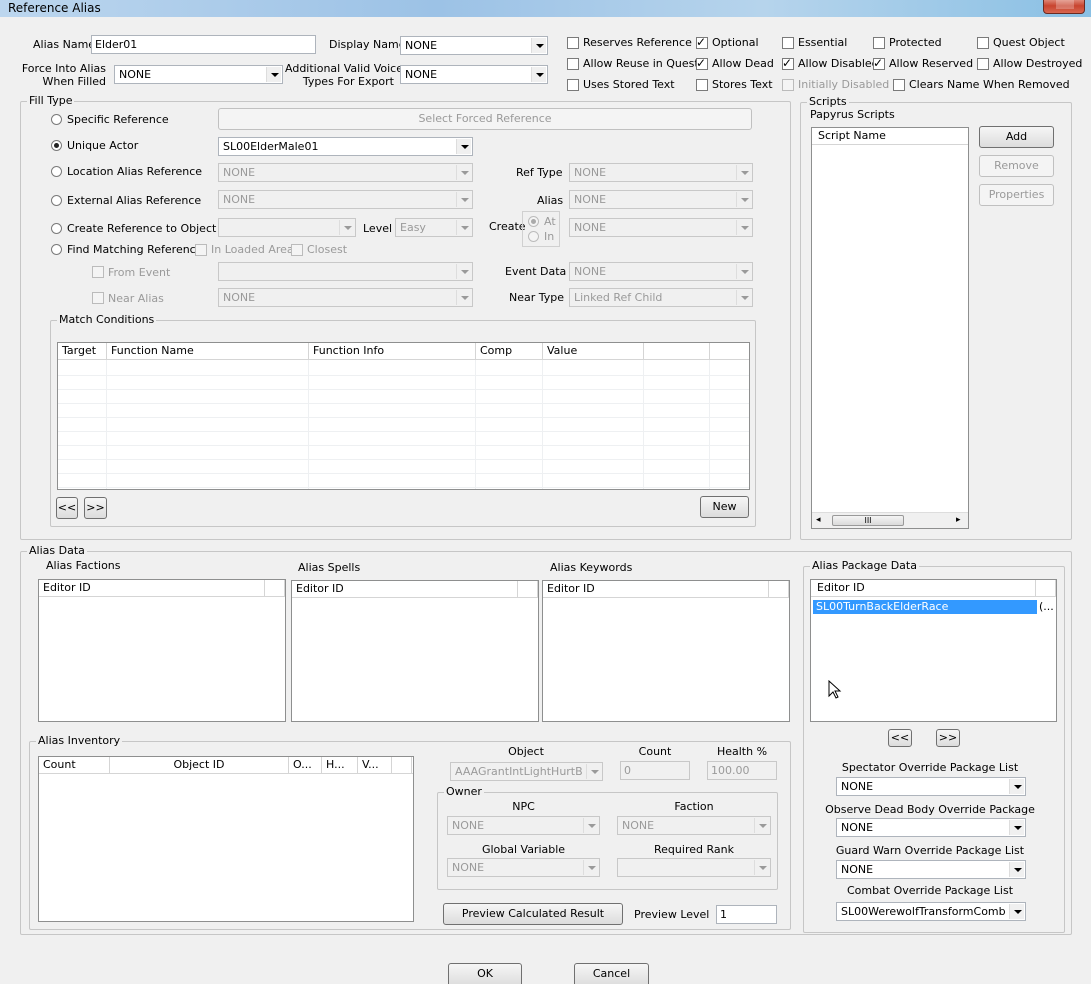 Image resolution: width=1091 pixels, height=984 pixels. What do you see at coordinates (198, 74) in the screenshot?
I see `force-into-alias-select: NONE` at bounding box center [198, 74].